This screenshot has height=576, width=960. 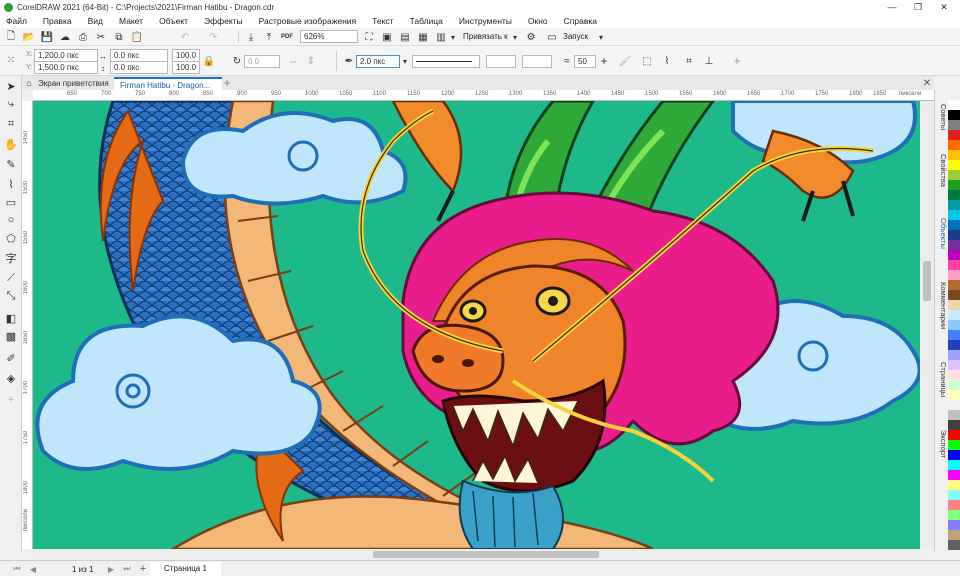 I want to click on color-palette, so click(x=954, y=326).